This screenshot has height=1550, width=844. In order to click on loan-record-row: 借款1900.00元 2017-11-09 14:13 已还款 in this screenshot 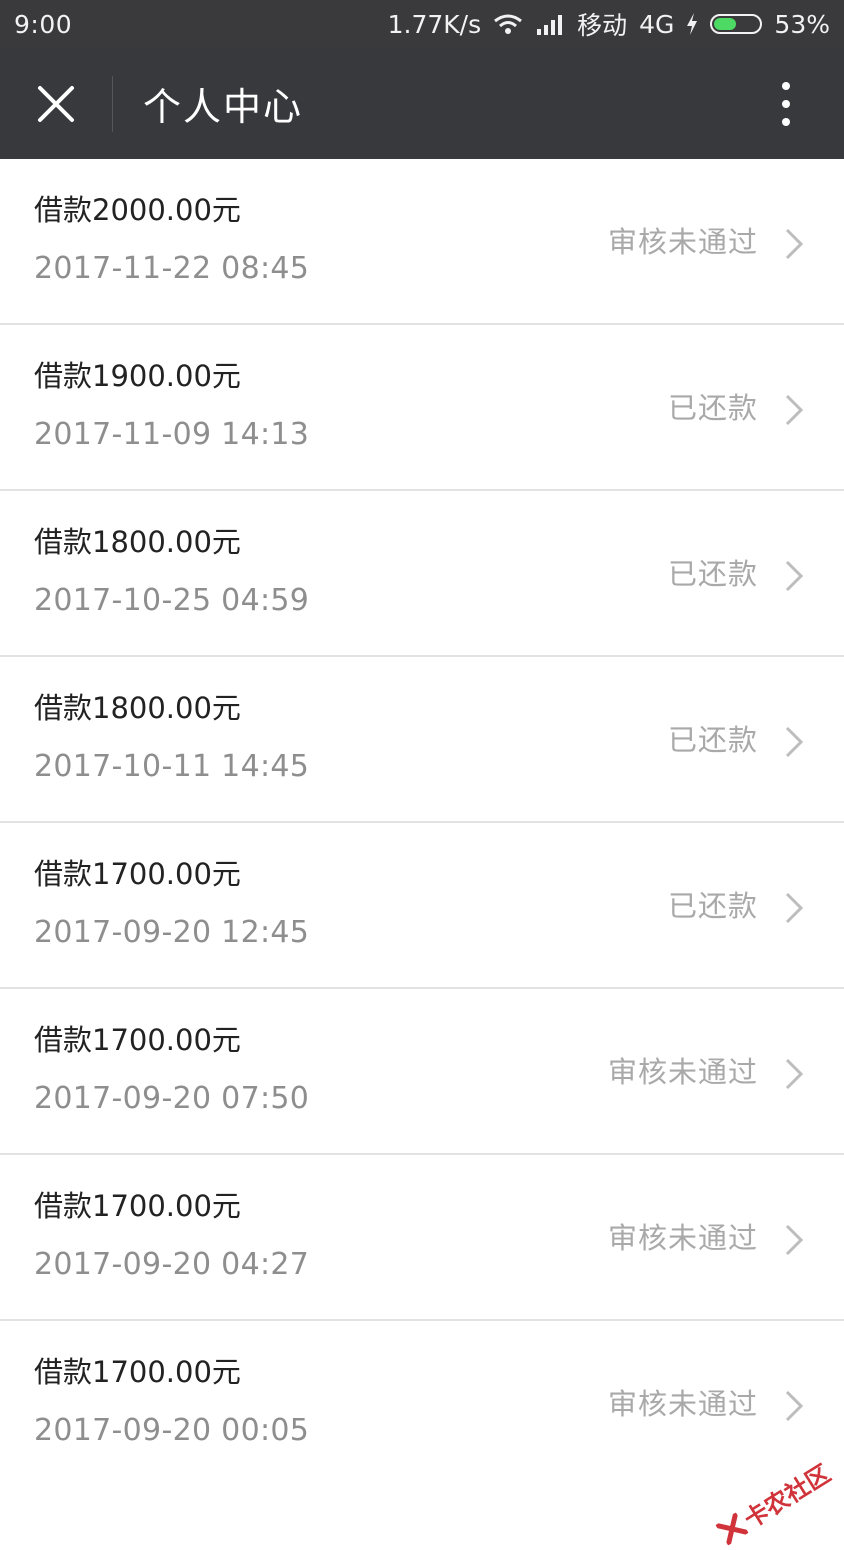, I will do `click(422, 408)`.